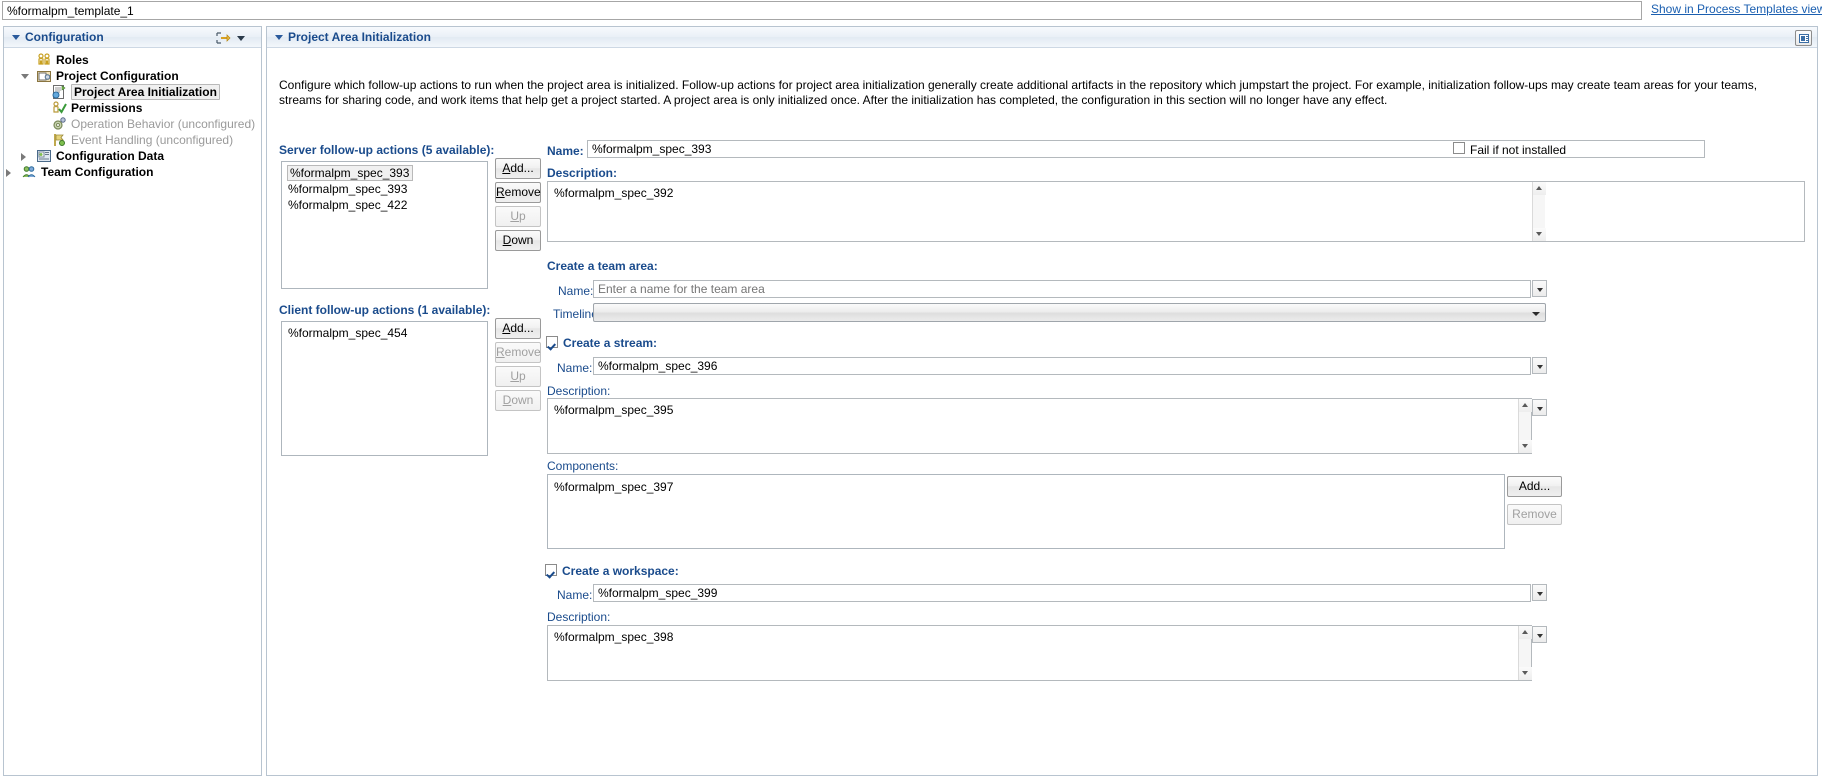 The height and width of the screenshot is (779, 1822). I want to click on tree-item-label: Project Area Initialization, so click(145, 92).